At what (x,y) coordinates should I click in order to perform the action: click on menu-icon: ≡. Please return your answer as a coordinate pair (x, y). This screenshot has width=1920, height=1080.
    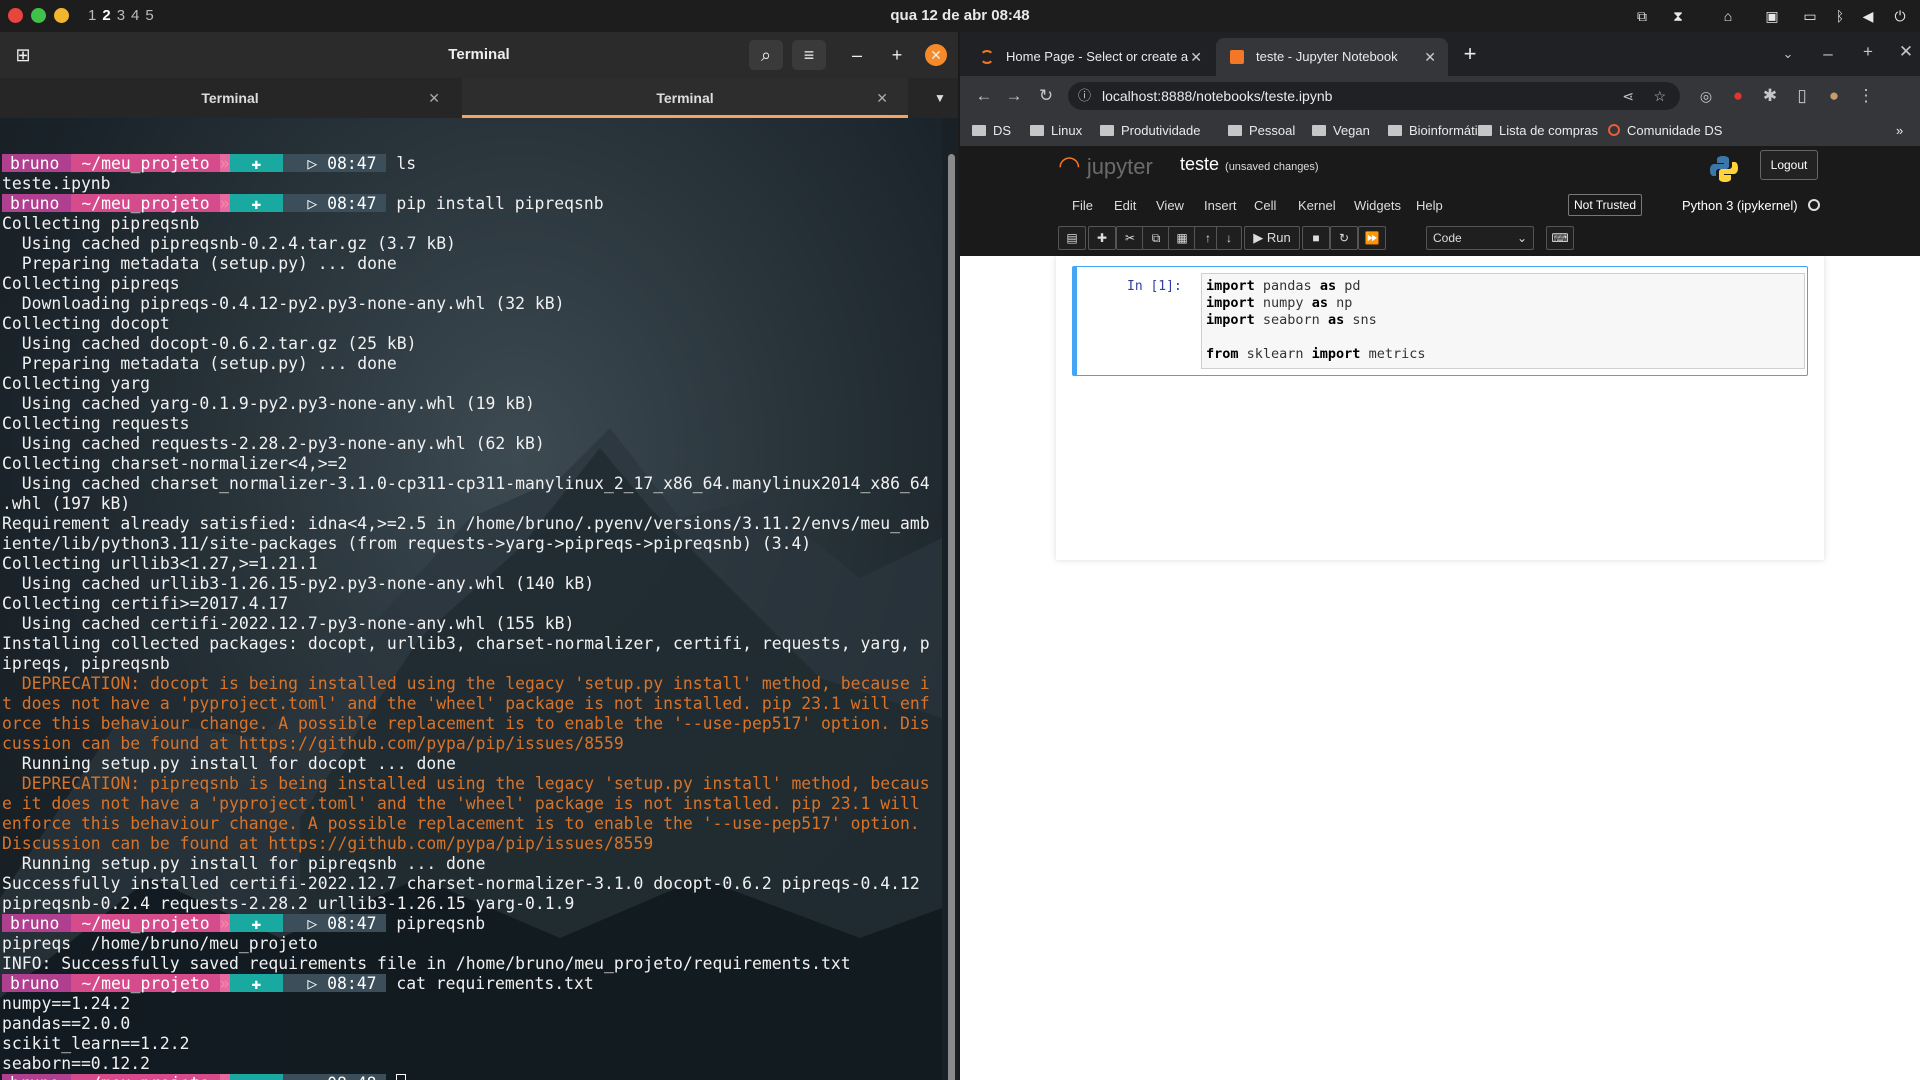
    Looking at the image, I should click on (809, 55).